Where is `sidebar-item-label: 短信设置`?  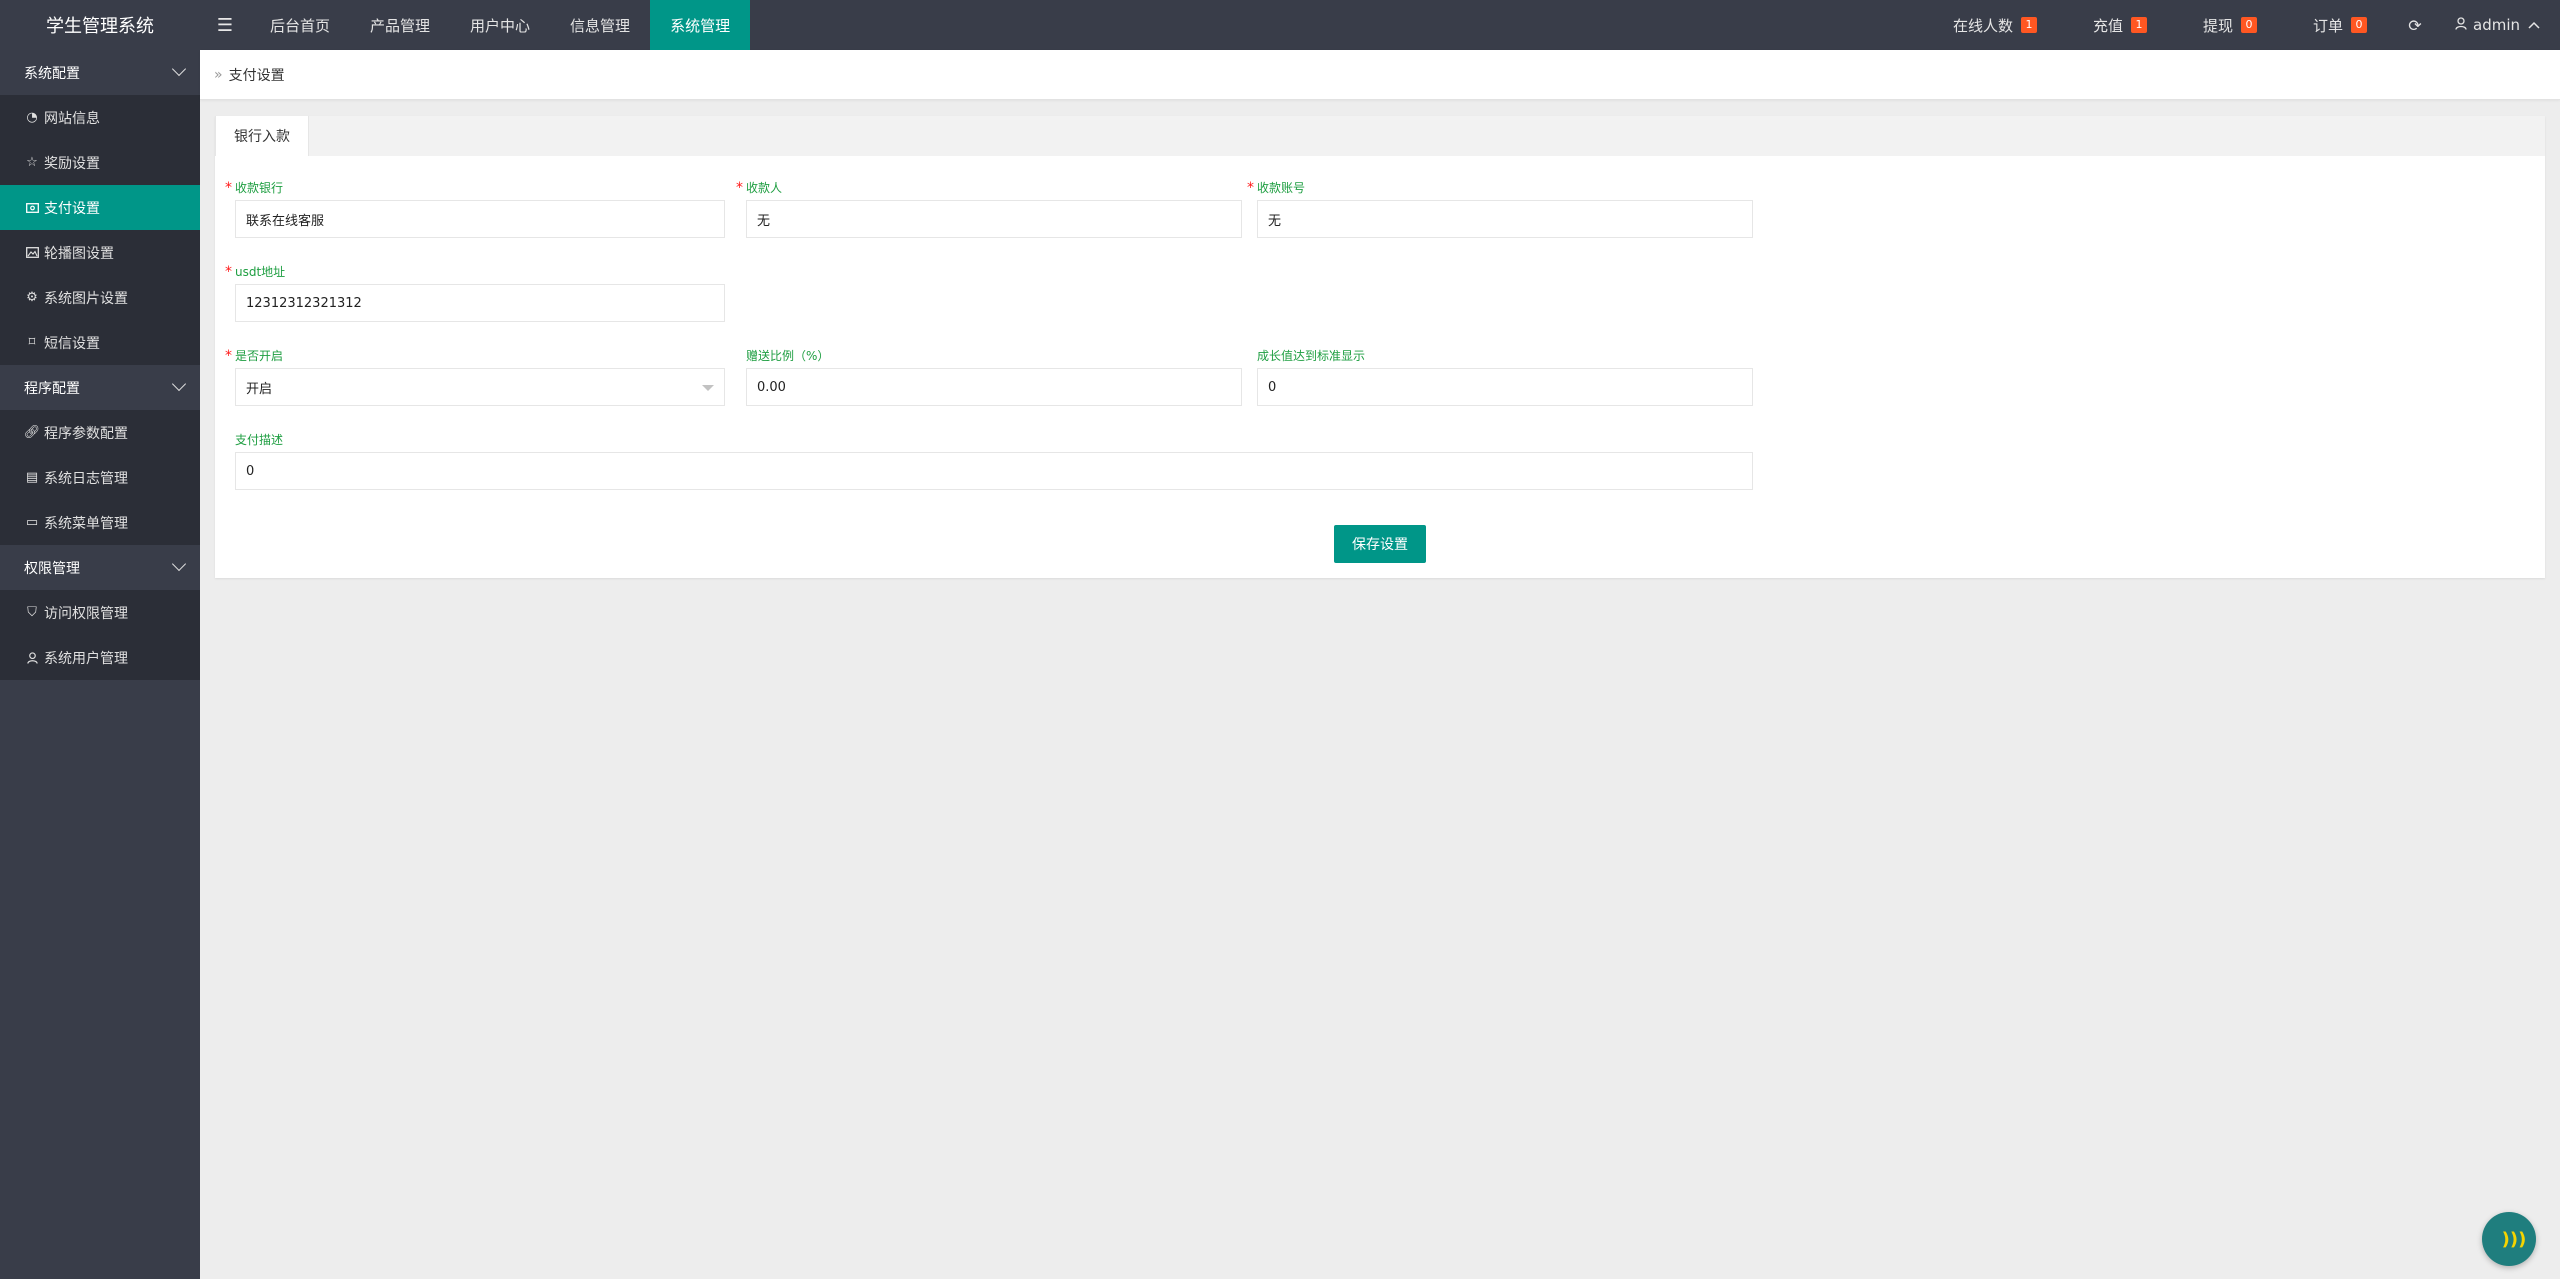
sidebar-item-label: 短信设置 is located at coordinates (72, 343).